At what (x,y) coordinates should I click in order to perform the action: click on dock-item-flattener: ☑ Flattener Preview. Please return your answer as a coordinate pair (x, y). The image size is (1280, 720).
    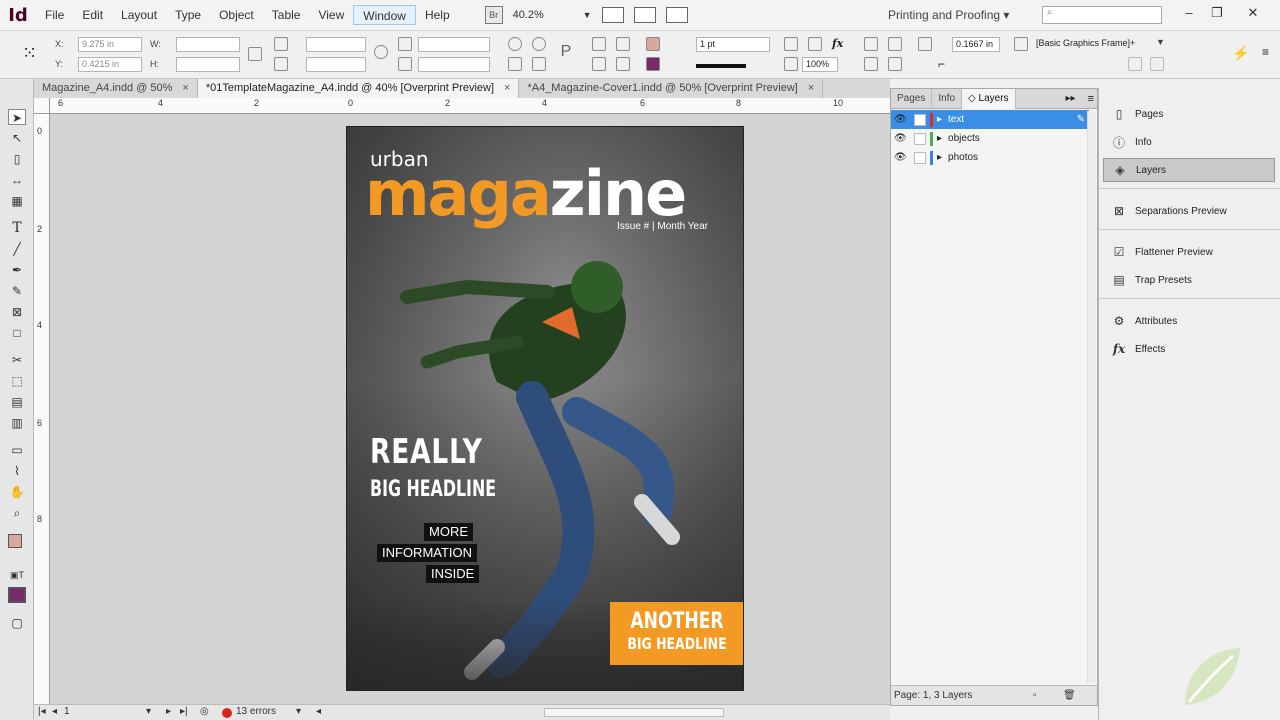
    Looking at the image, I should click on (1189, 252).